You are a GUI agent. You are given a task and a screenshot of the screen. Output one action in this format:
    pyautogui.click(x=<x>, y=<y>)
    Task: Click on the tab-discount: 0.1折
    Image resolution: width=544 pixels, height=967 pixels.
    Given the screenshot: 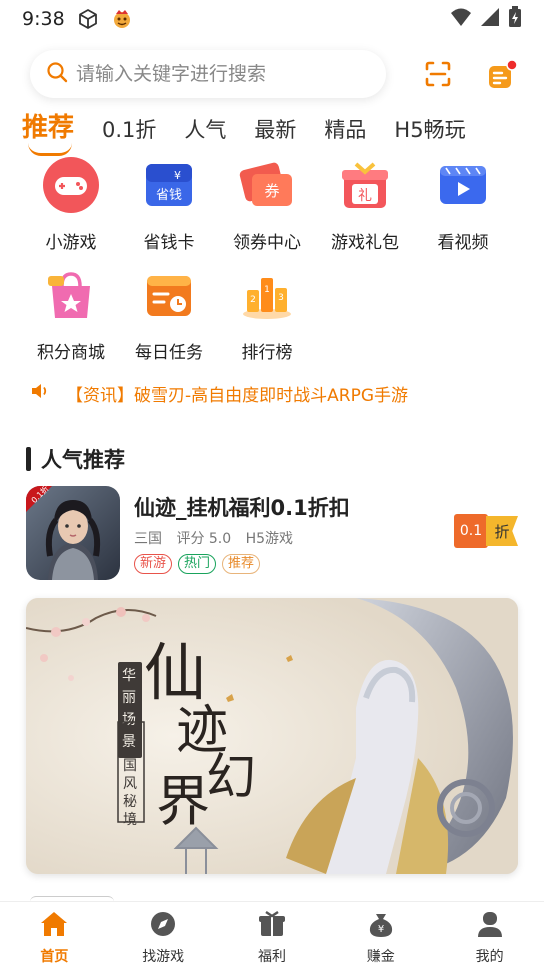 What is the action you would take?
    pyautogui.click(x=129, y=136)
    